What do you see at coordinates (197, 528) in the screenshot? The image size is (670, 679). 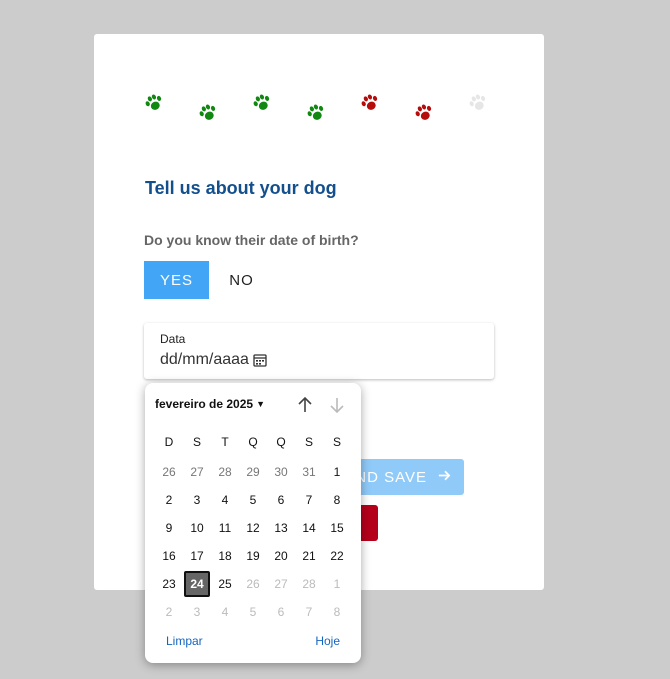 I see `calendar-day: 10` at bounding box center [197, 528].